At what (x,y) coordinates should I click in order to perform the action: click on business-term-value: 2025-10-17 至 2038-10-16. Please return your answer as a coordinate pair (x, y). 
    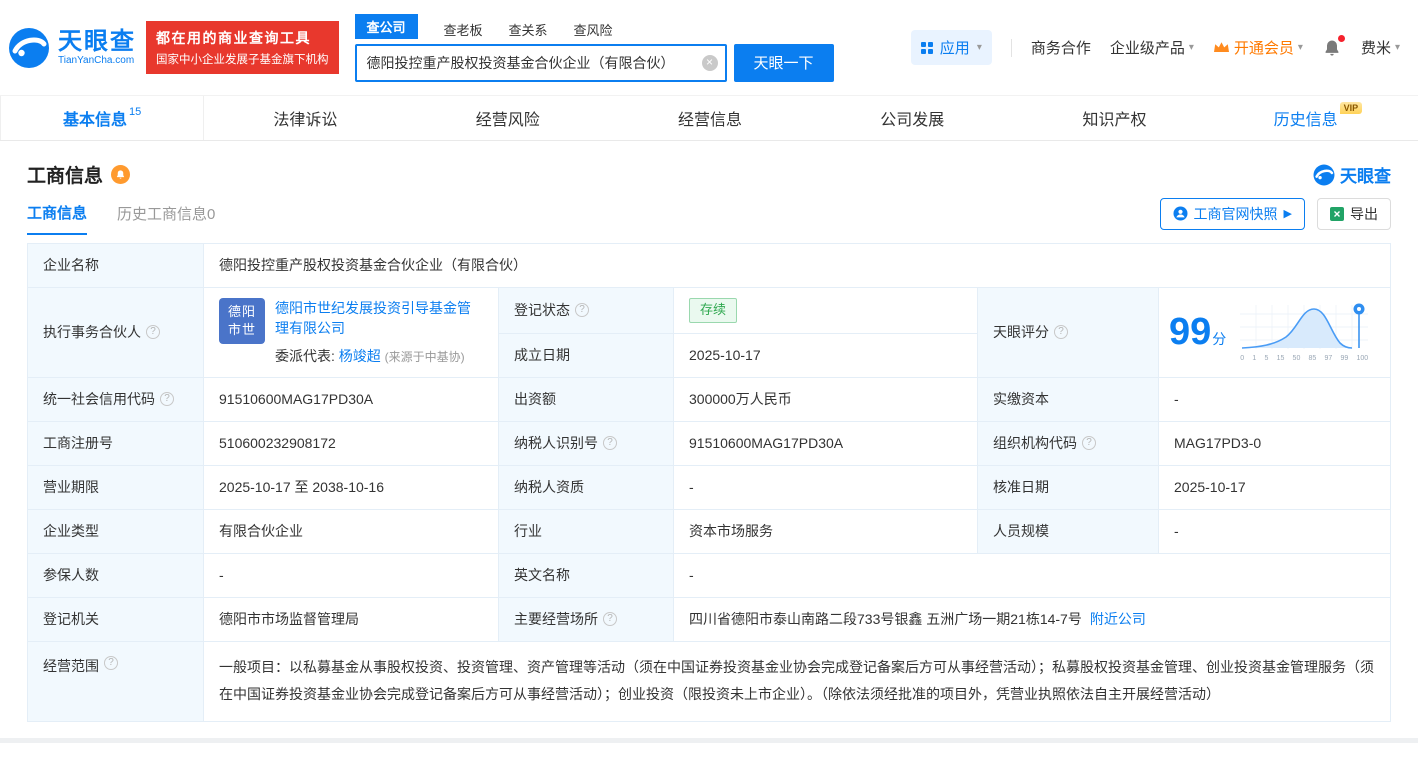
    Looking at the image, I should click on (351, 487).